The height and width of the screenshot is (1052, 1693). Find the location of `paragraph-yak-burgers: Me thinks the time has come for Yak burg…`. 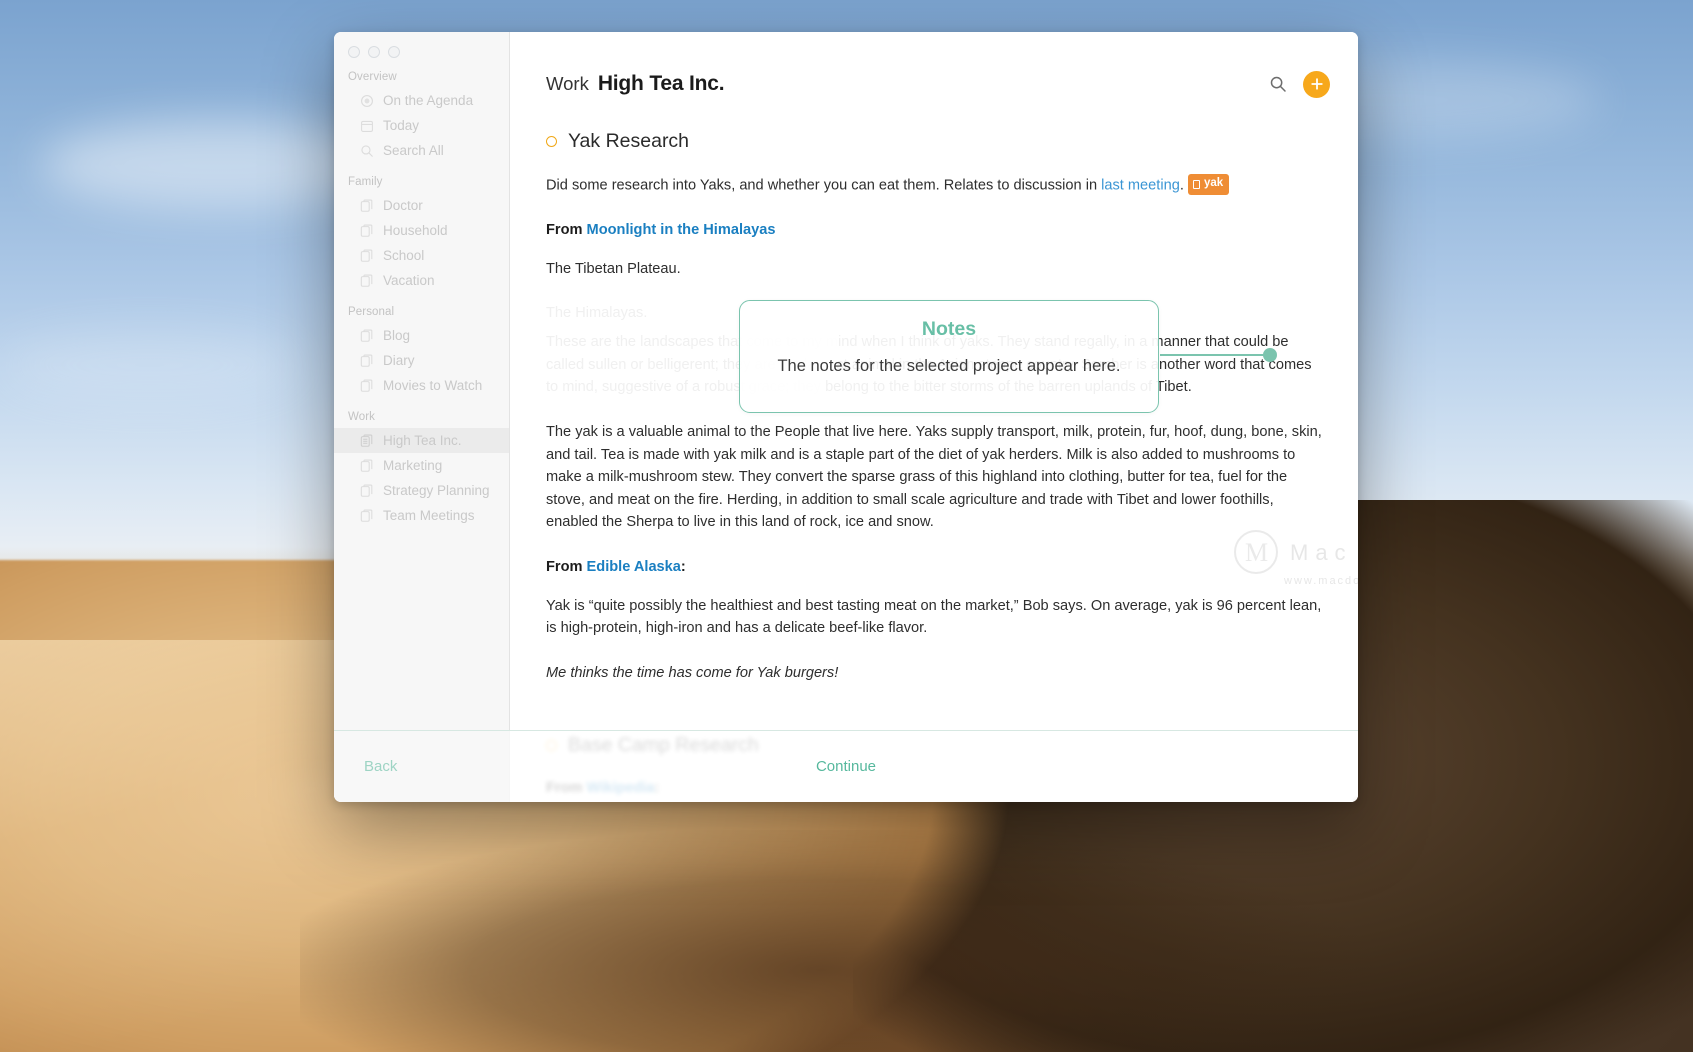

paragraph-yak-burgers: Me thinks the time has come for Yak burg… is located at coordinates (692, 672).